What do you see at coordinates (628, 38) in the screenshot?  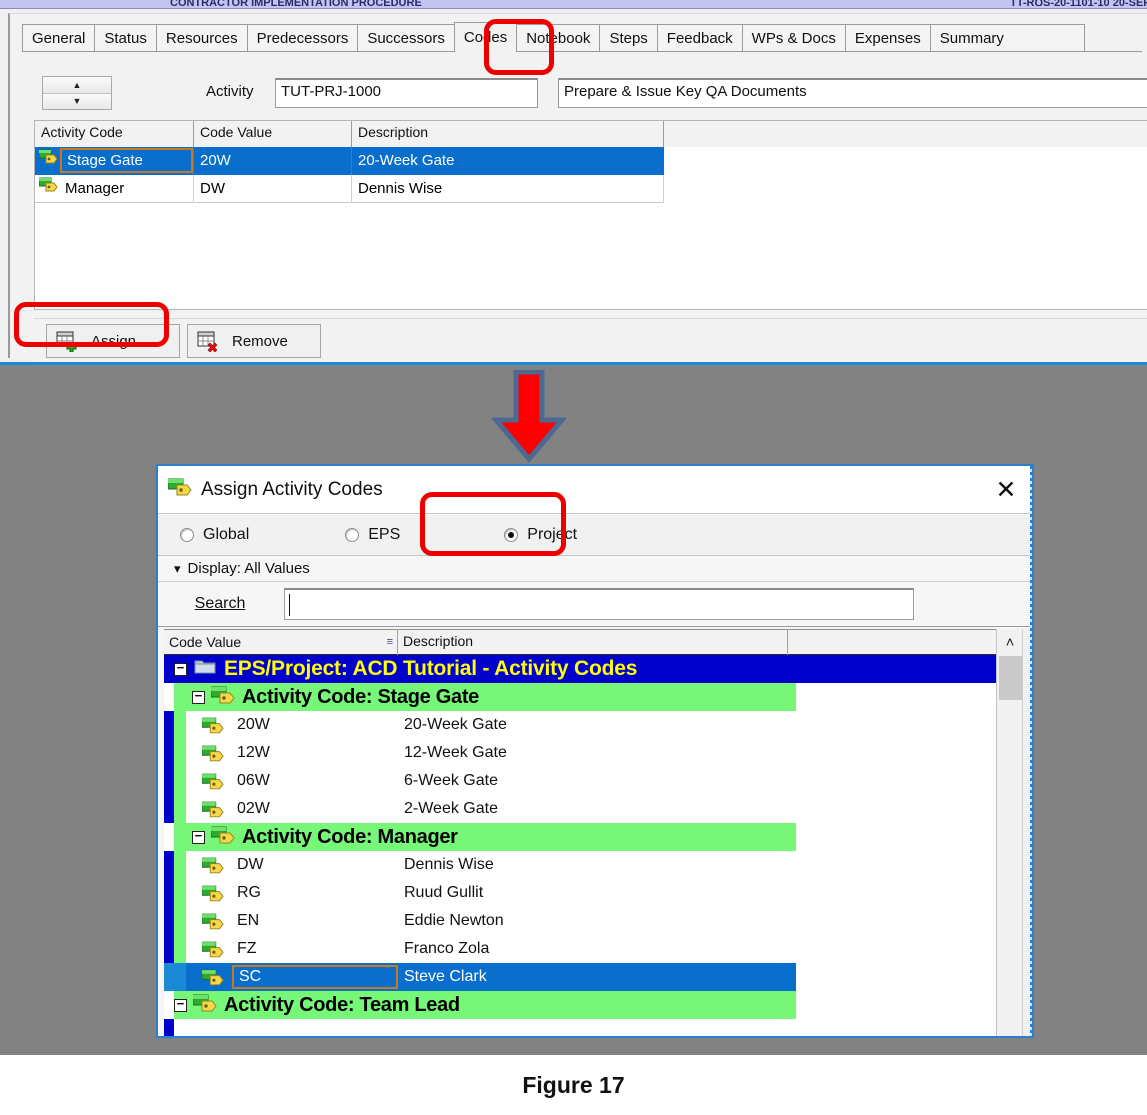 I see `tab-steps: Steps` at bounding box center [628, 38].